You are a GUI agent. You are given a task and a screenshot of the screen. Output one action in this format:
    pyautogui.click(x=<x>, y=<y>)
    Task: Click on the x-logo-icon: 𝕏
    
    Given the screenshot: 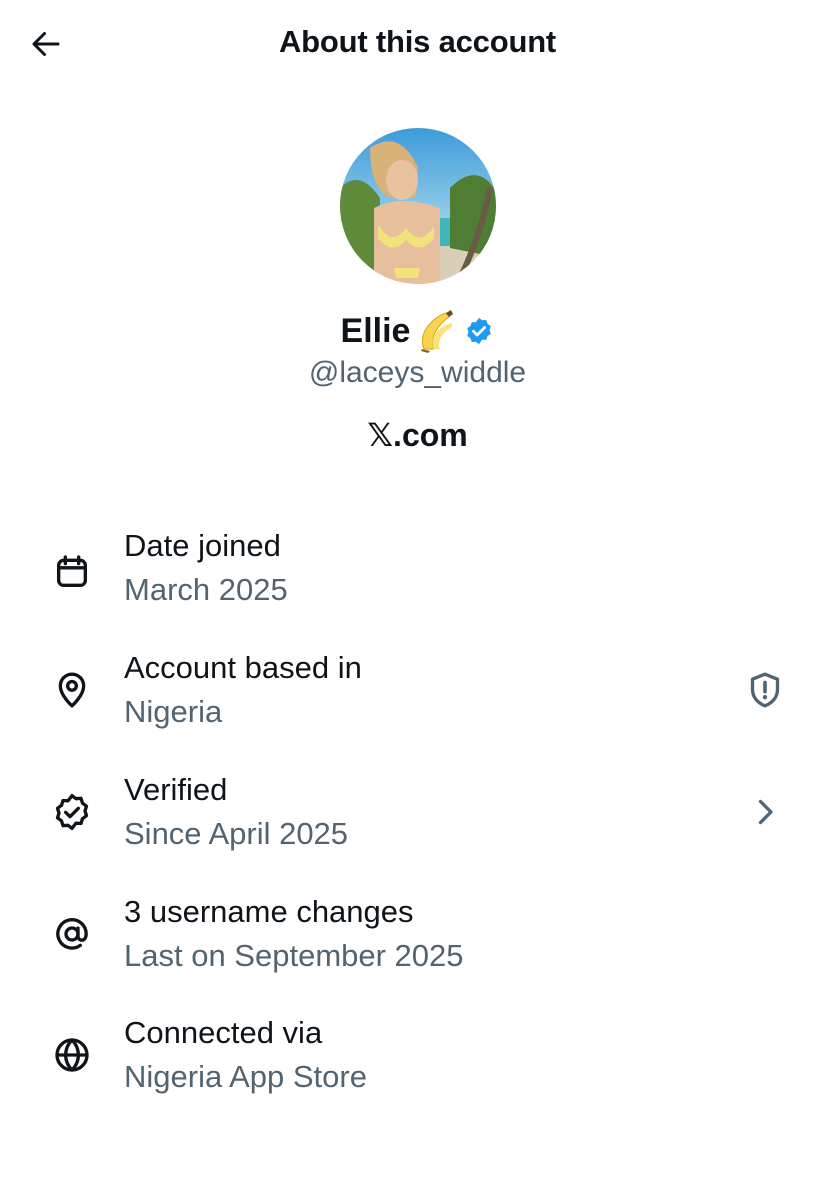 What is the action you would take?
    pyautogui.click(x=380, y=435)
    